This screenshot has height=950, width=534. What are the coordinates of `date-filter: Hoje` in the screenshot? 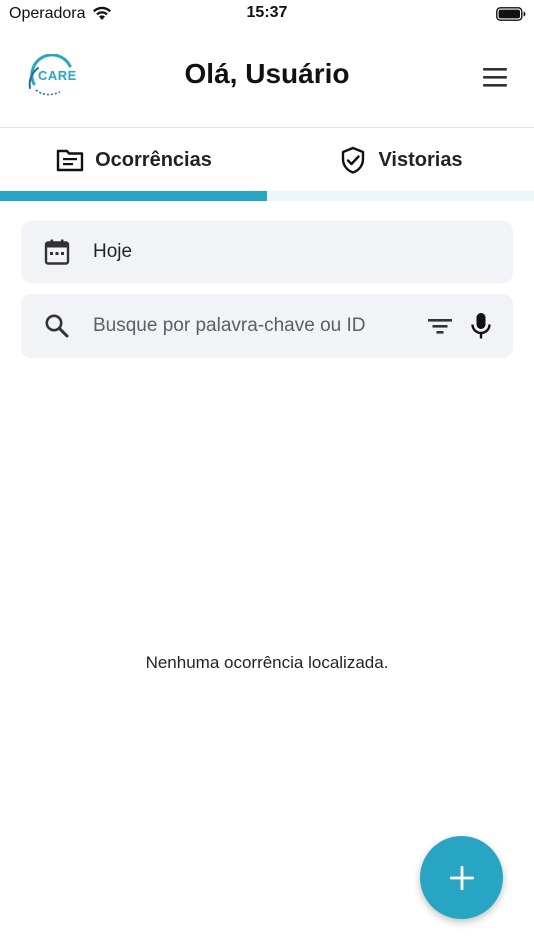 It's located at (267, 252).